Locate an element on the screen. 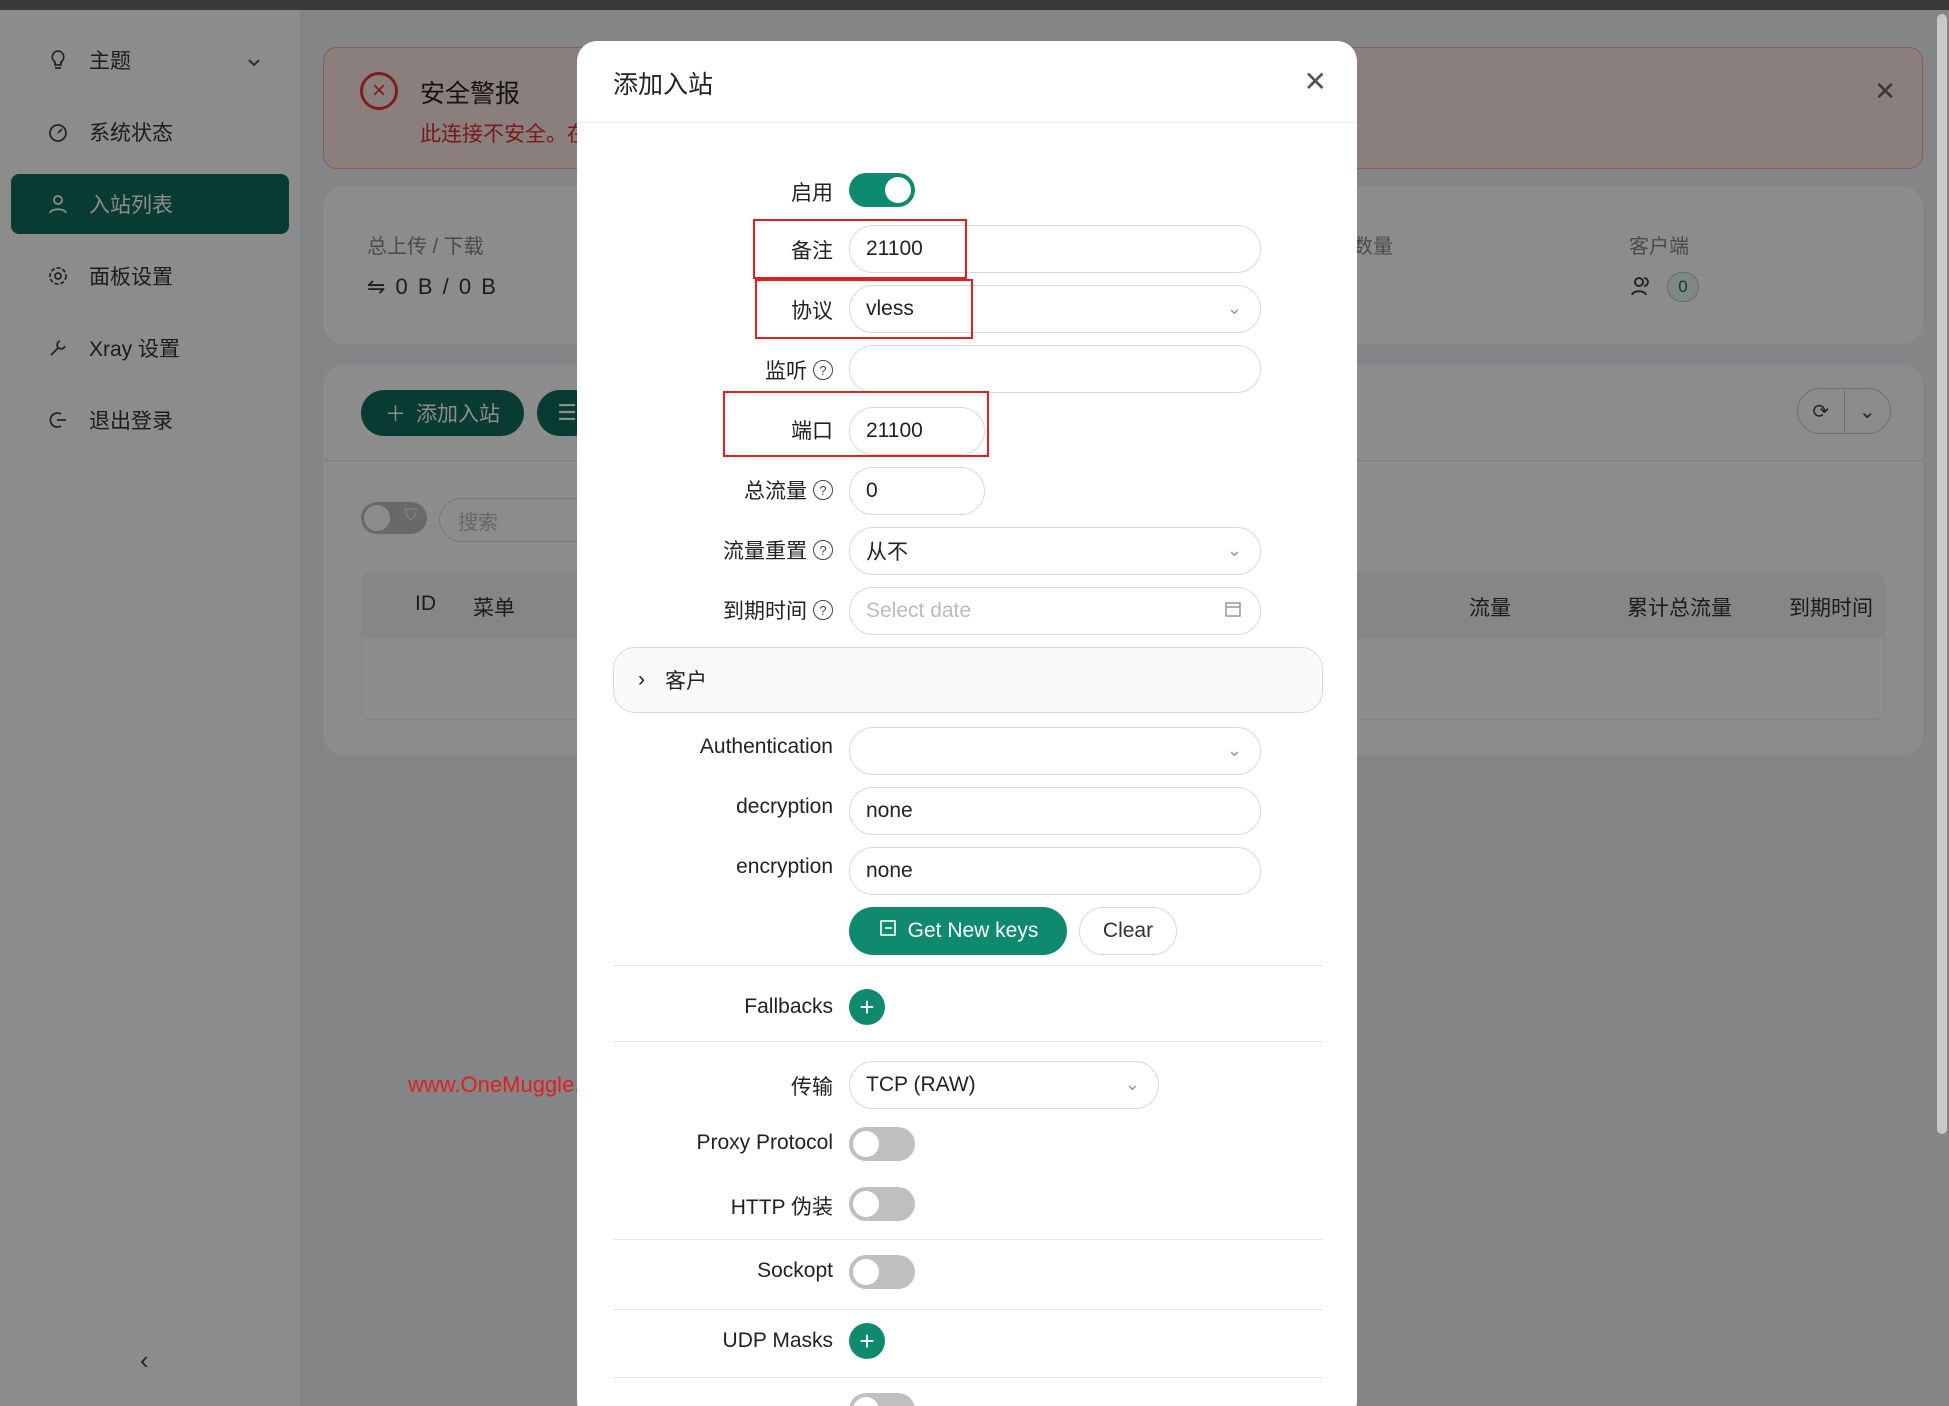 This screenshot has height=1406, width=1949. total-traffic-label: 总流量? is located at coordinates (788, 490).